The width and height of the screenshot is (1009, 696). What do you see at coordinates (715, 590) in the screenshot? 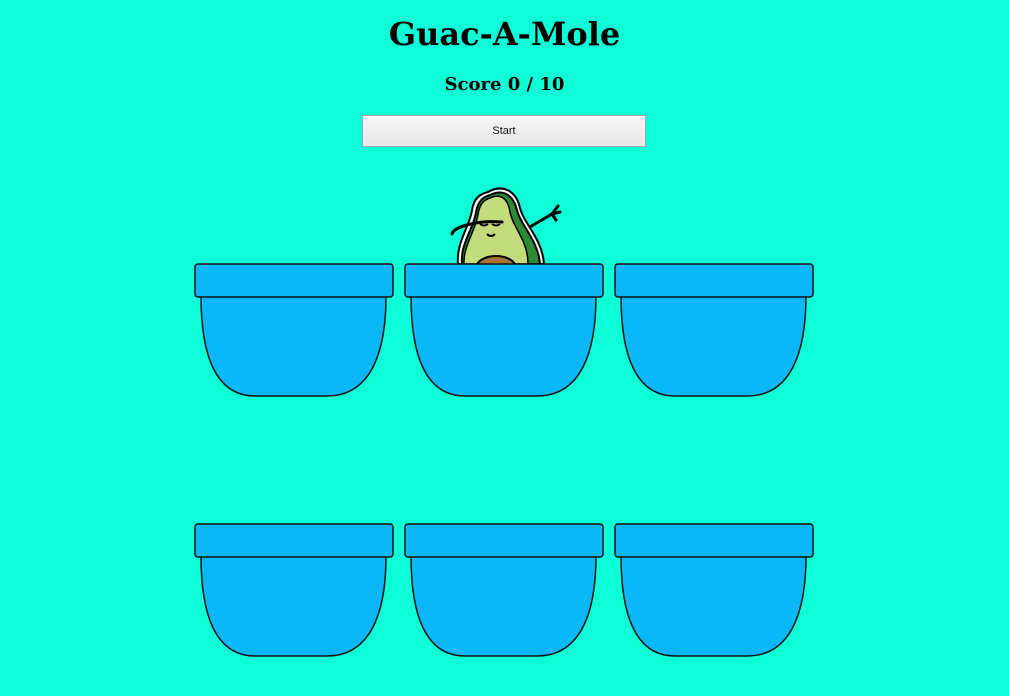
I see `hole-6-pot` at bounding box center [715, 590].